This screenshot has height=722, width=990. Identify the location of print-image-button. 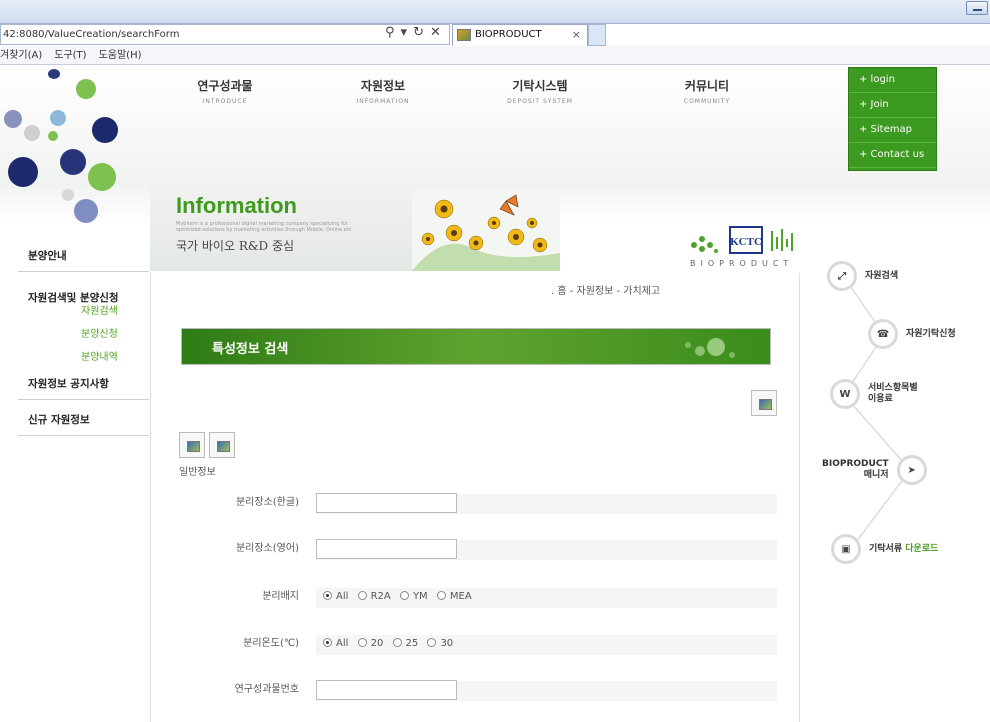
(764, 403).